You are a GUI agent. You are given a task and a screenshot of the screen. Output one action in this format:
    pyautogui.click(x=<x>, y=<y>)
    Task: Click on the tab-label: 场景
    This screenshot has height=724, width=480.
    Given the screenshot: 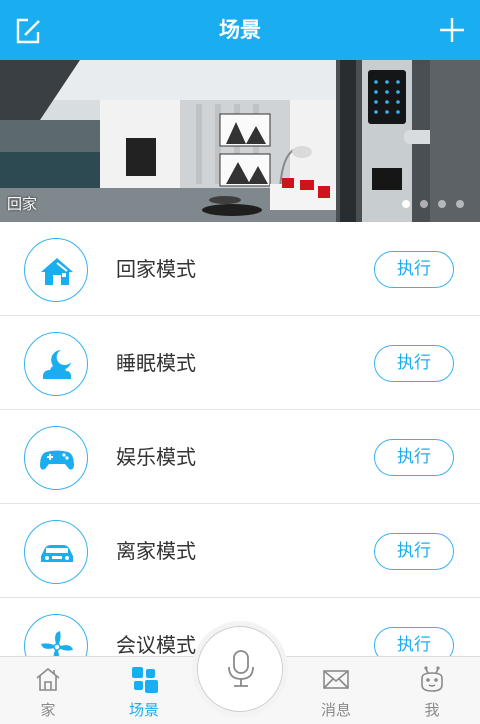 What is the action you would take?
    pyautogui.click(x=143, y=710)
    